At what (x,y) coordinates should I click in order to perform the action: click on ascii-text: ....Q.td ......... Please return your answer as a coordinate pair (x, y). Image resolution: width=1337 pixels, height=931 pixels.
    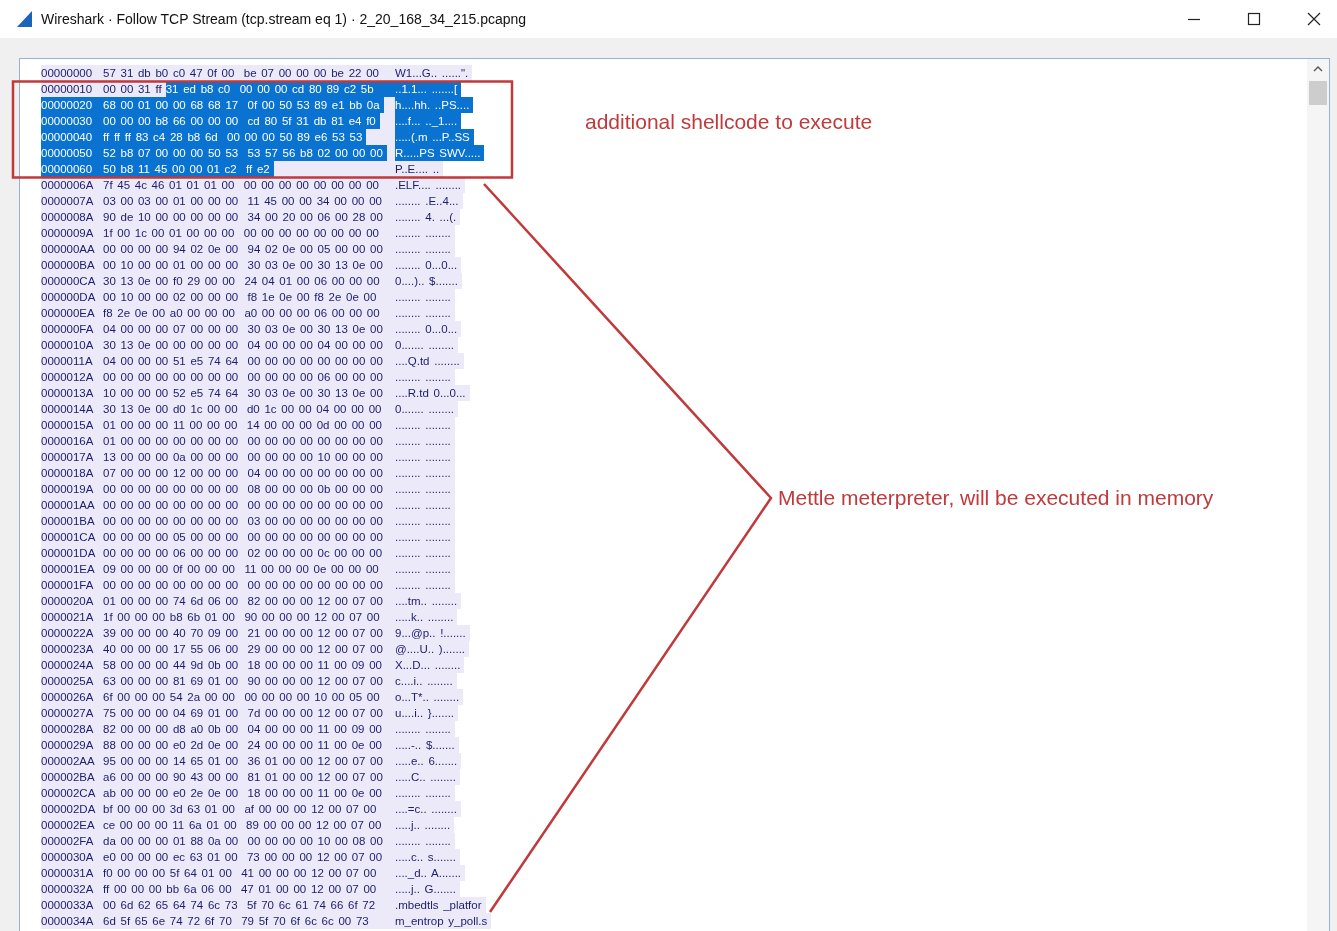
    Looking at the image, I should click on (428, 361).